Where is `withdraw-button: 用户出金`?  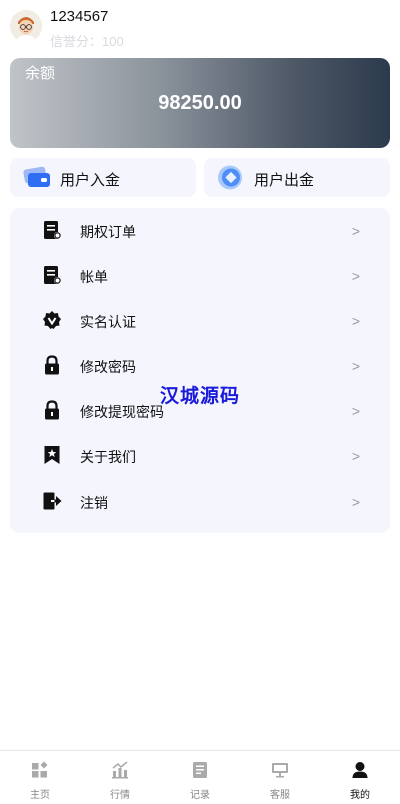
withdraw-button: 用户出金 is located at coordinates (297, 177).